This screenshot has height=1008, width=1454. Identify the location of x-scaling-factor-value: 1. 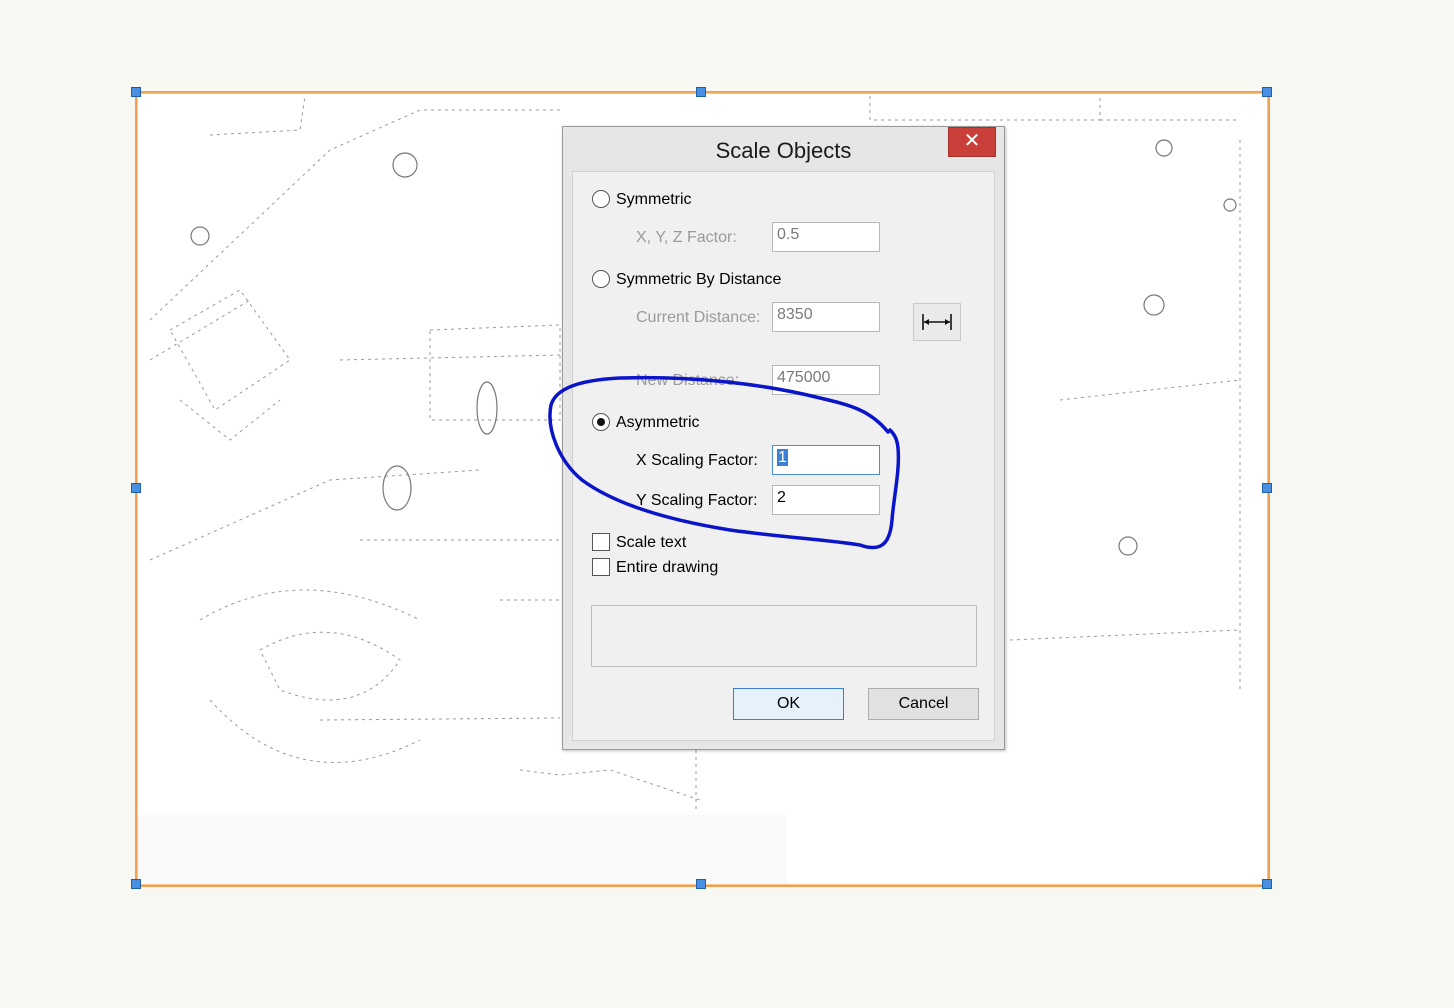
(782, 457).